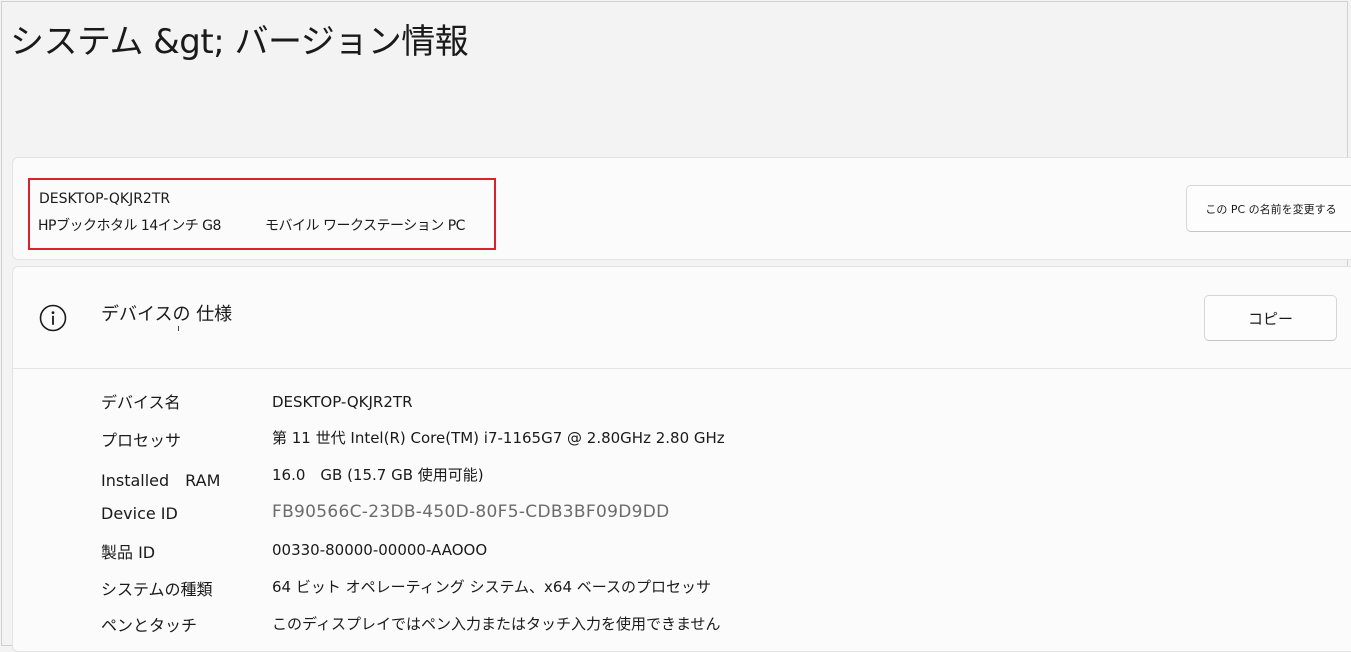 The height and width of the screenshot is (652, 1351). Describe the element at coordinates (496, 624) in the screenshot. I see `spec-value-pen-touch: このディスプレイではペン入力またはタッチ入力を使用できません` at that location.